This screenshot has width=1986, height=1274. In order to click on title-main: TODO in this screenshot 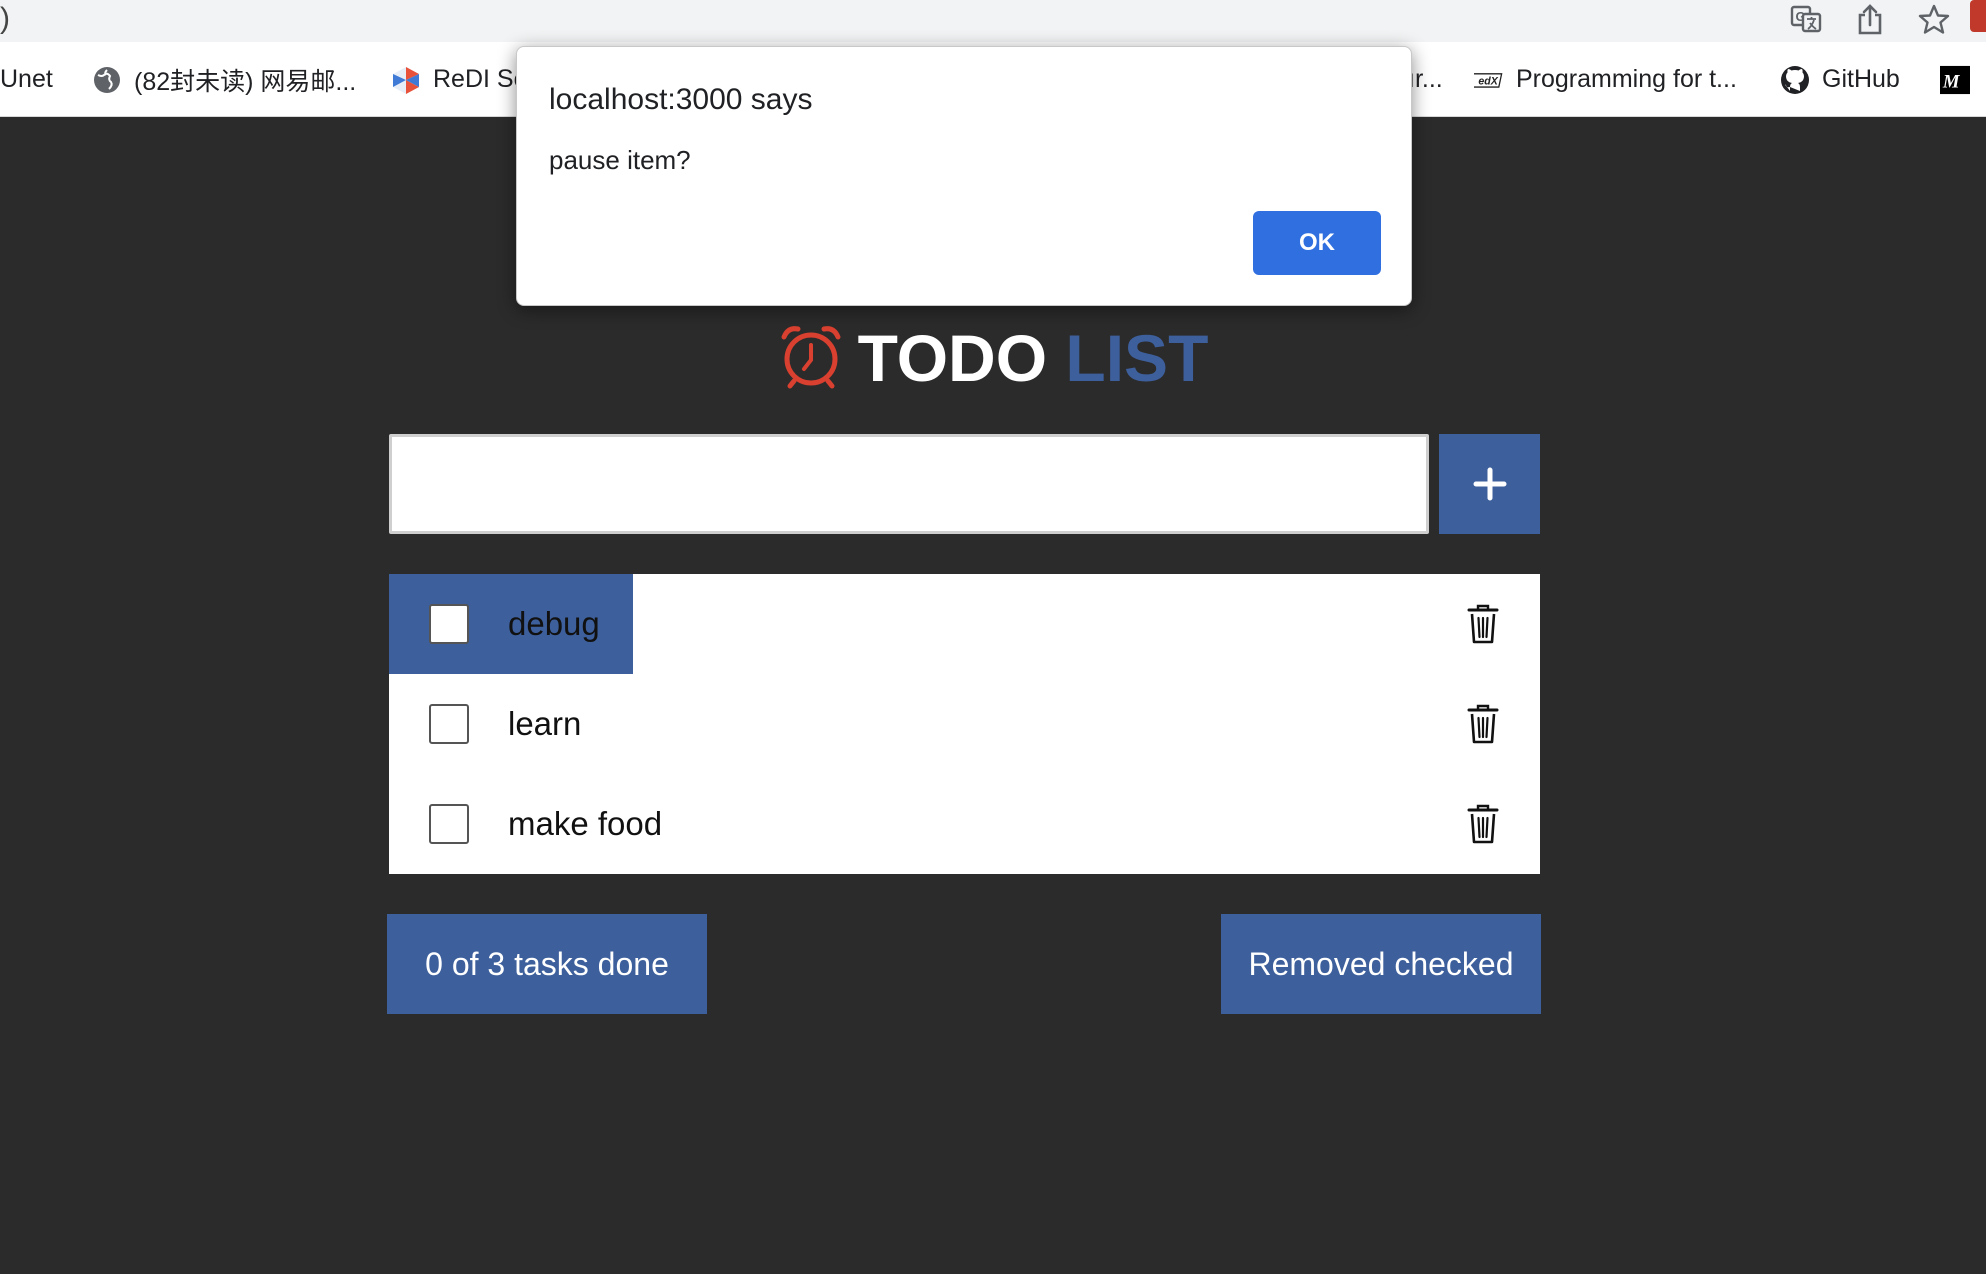, I will do `click(952, 358)`.